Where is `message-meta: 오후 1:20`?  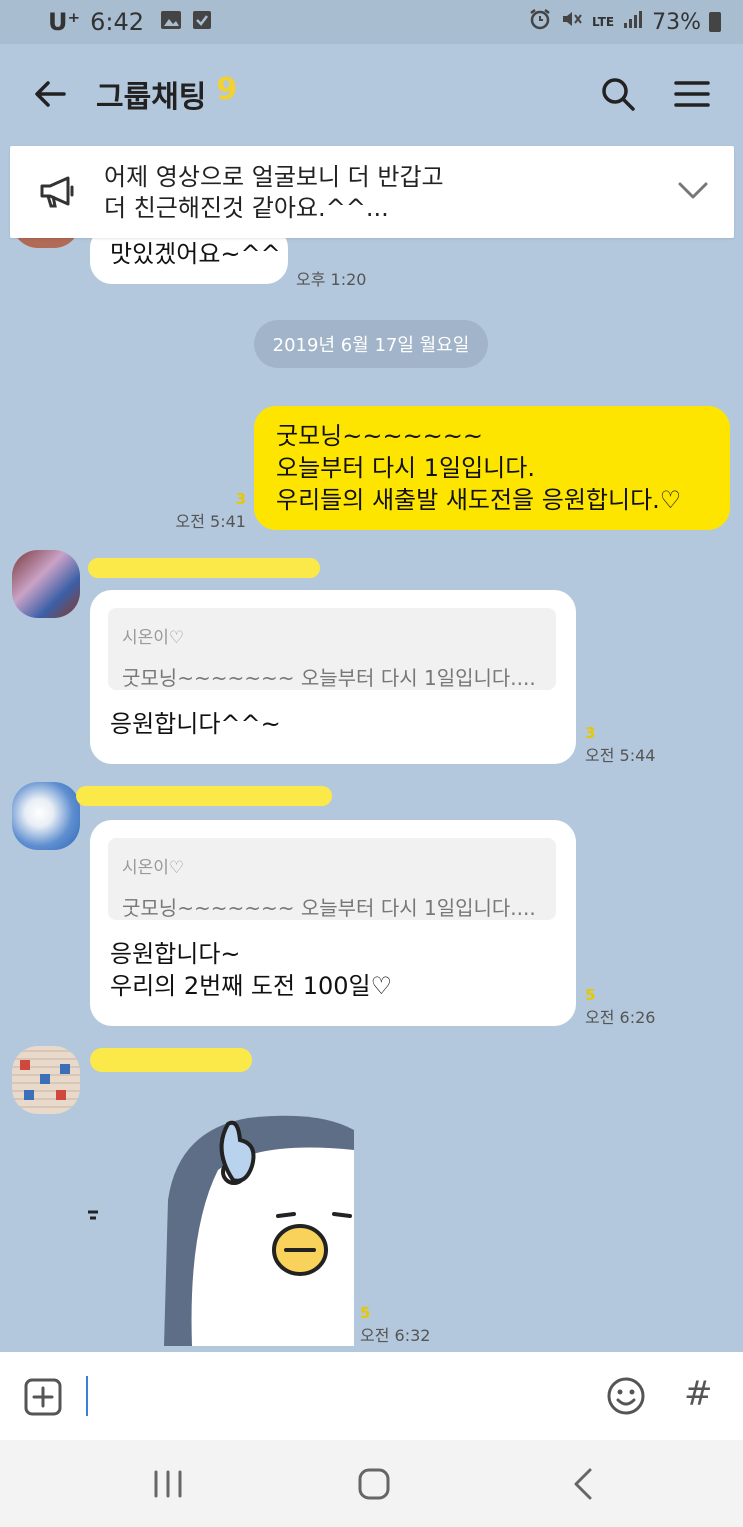
message-meta: 오후 1:20 is located at coordinates (331, 278).